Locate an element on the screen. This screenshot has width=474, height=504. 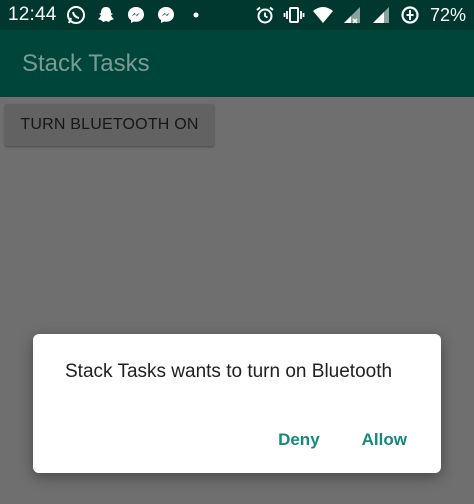
allow-button: Allow is located at coordinates (384, 440).